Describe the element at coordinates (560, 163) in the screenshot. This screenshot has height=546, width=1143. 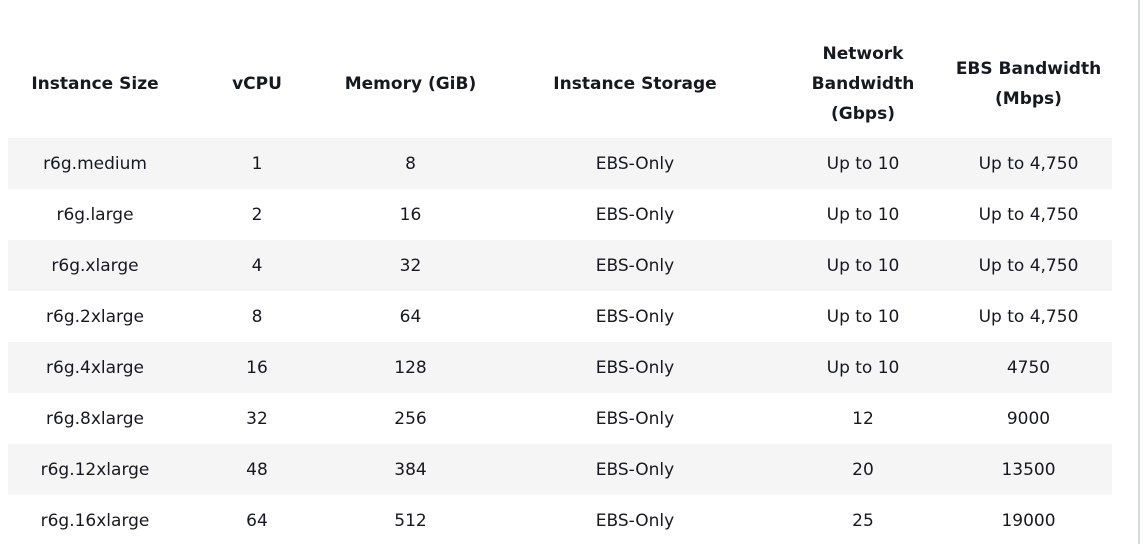
I see `table-row: r6g.medium 1 8 EBS-Only Up to 10 Up to 4,750` at that location.